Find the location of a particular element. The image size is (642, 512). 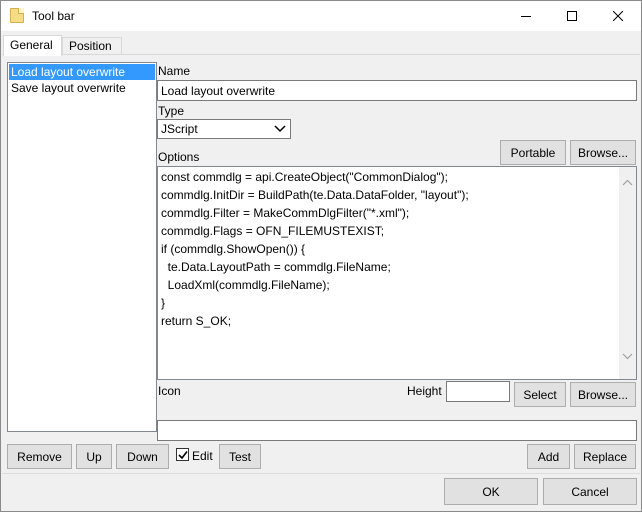

type-select: JScript is located at coordinates (224, 129).